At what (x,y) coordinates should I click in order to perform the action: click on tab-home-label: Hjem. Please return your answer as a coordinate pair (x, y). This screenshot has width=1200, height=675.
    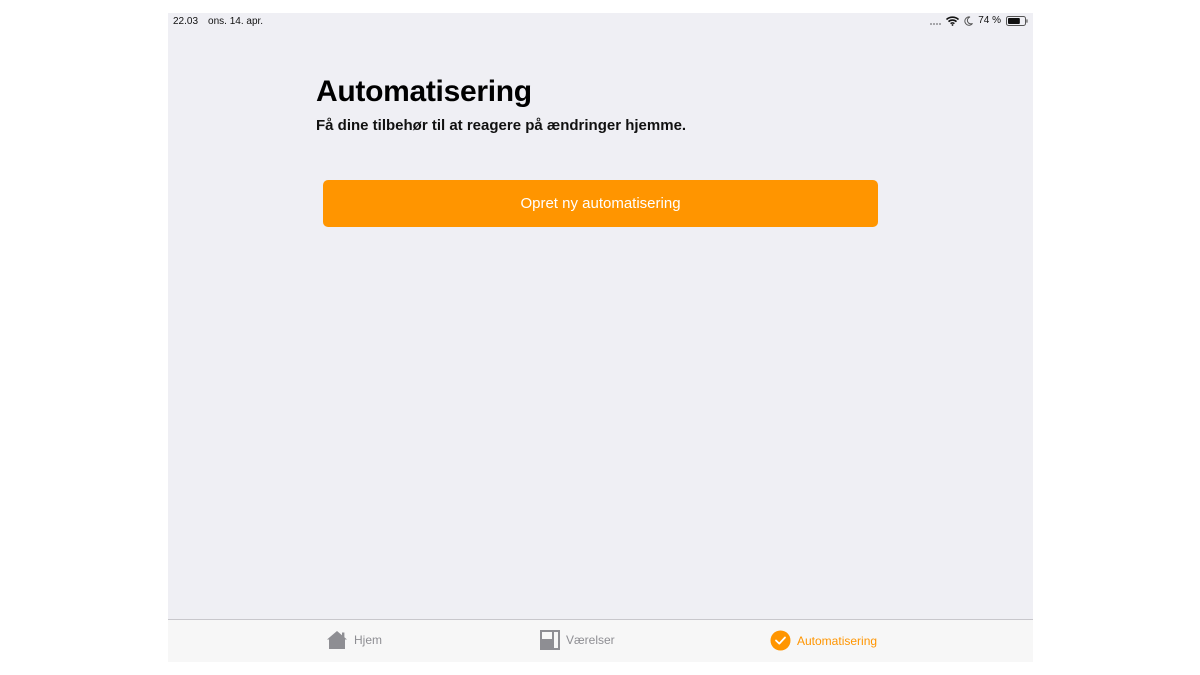
    Looking at the image, I should click on (368, 640).